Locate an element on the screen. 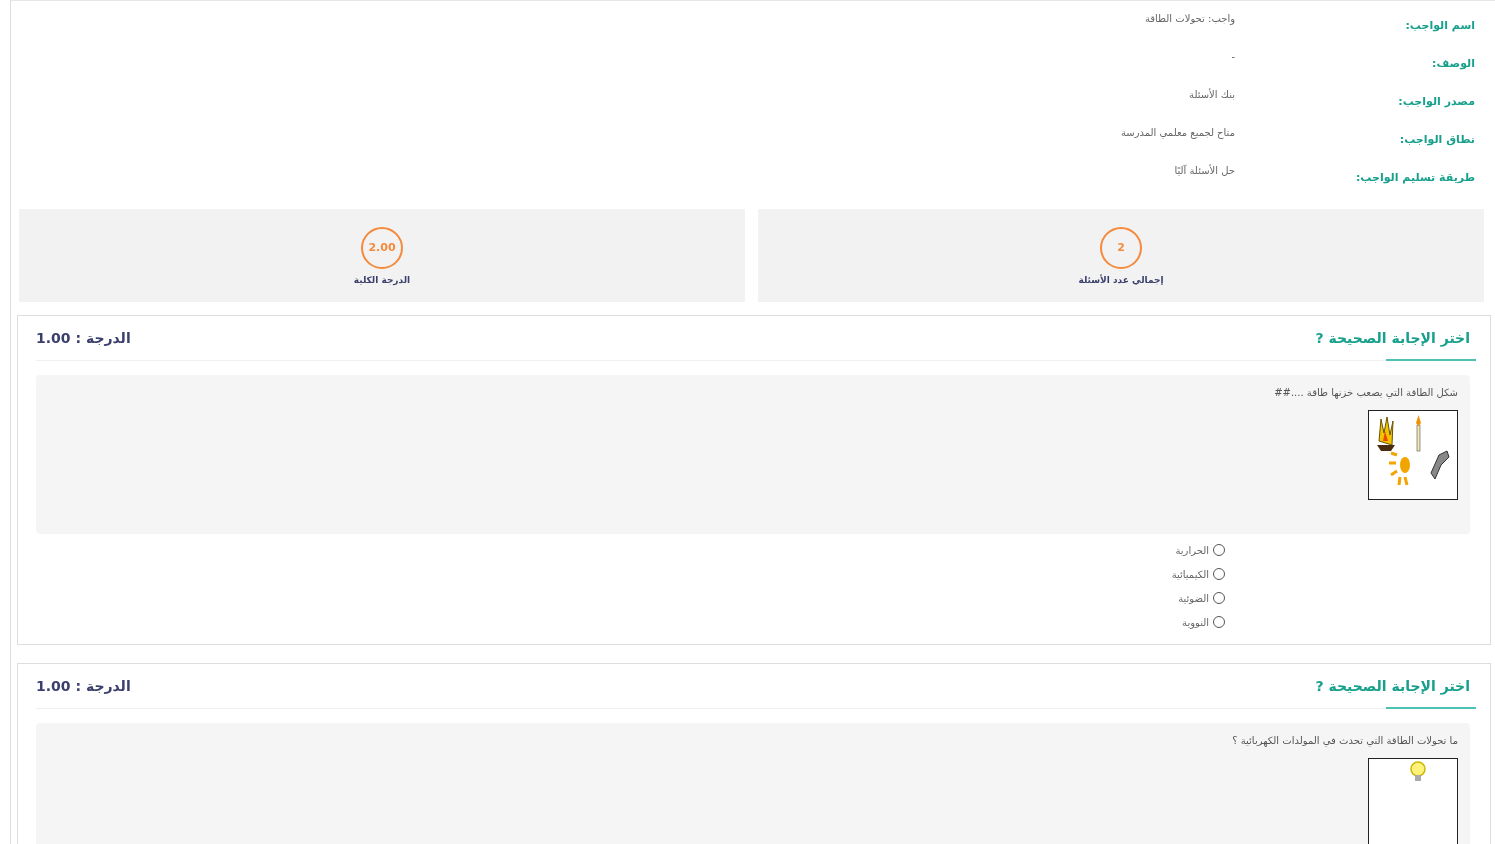 Image resolution: width=1495 pixels, height=844 pixels. light-bulb-icon is located at coordinates (1418, 771).